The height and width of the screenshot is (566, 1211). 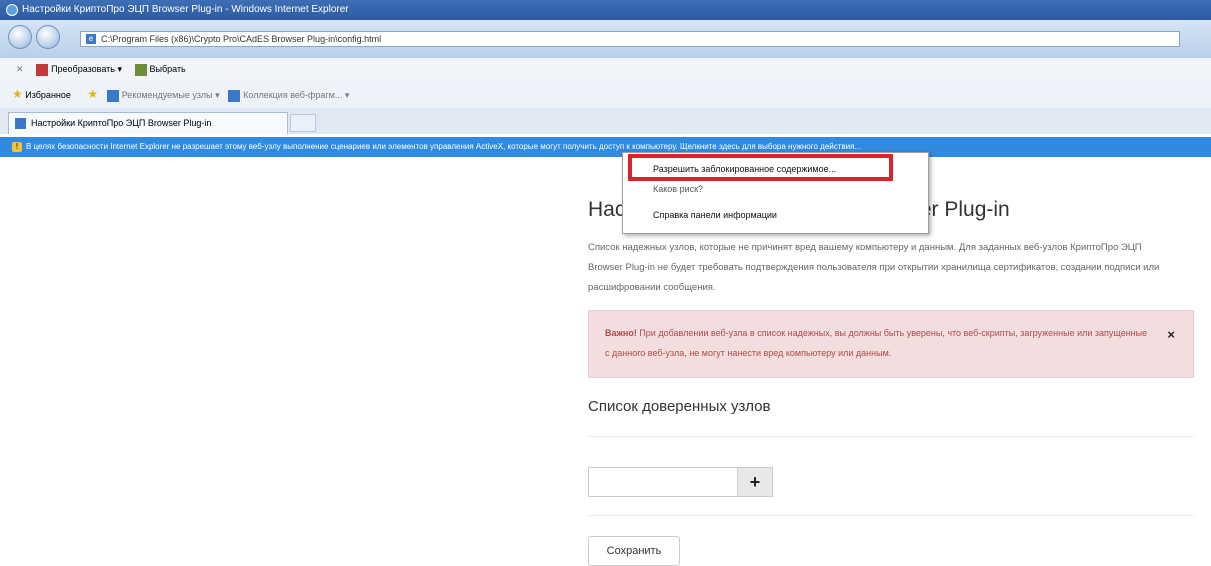 I want to click on trusted-sites-heading: Список доверенных узлов, so click(x=679, y=406).